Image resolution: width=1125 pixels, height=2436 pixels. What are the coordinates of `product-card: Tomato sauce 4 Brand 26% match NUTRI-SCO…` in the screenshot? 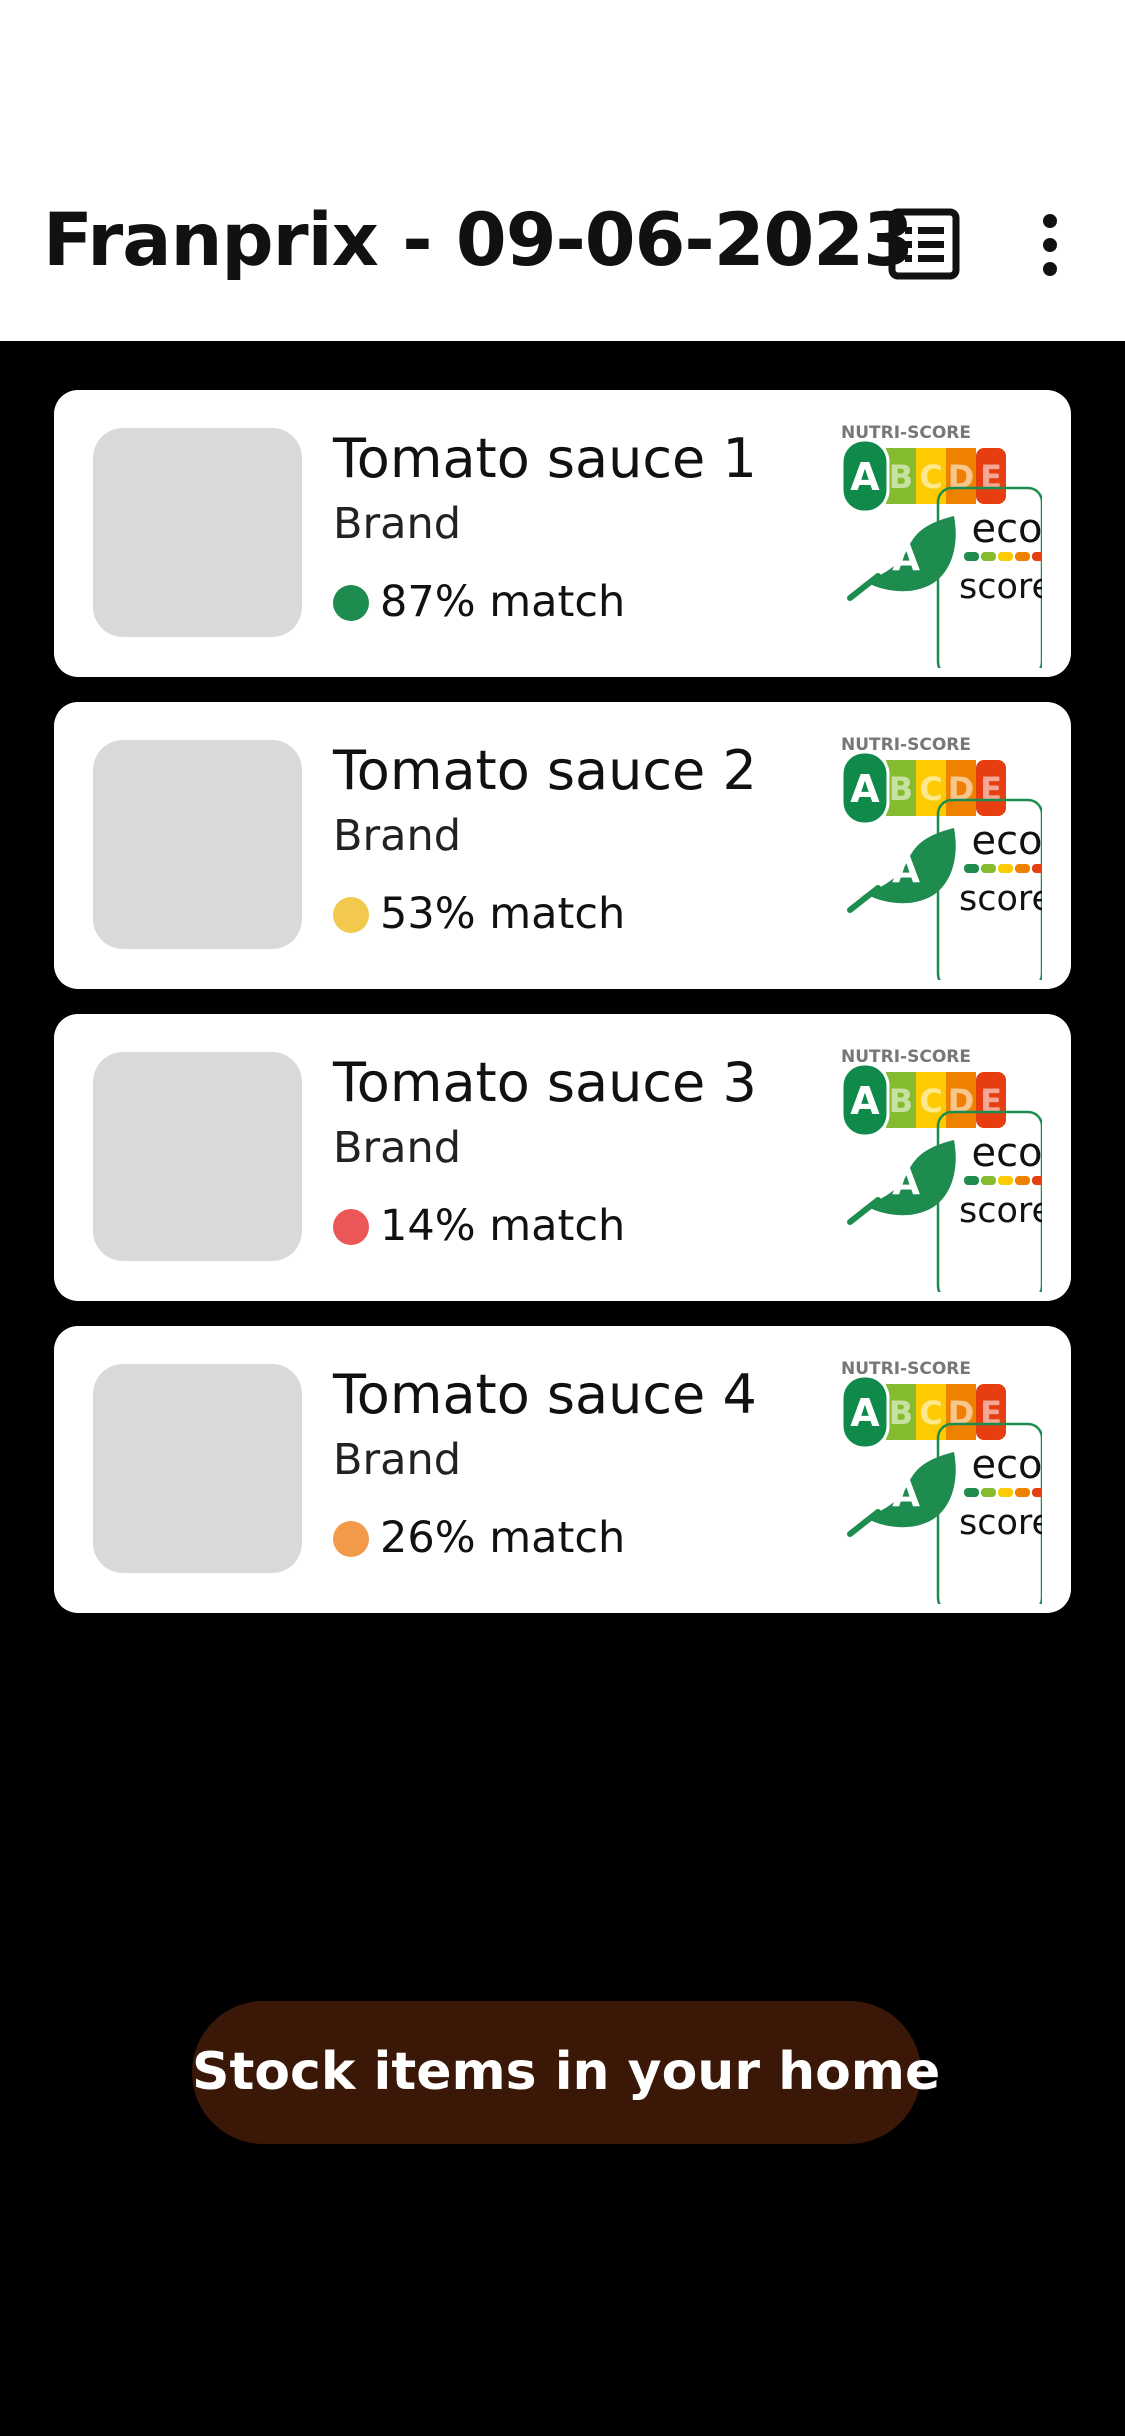 It's located at (562, 1470).